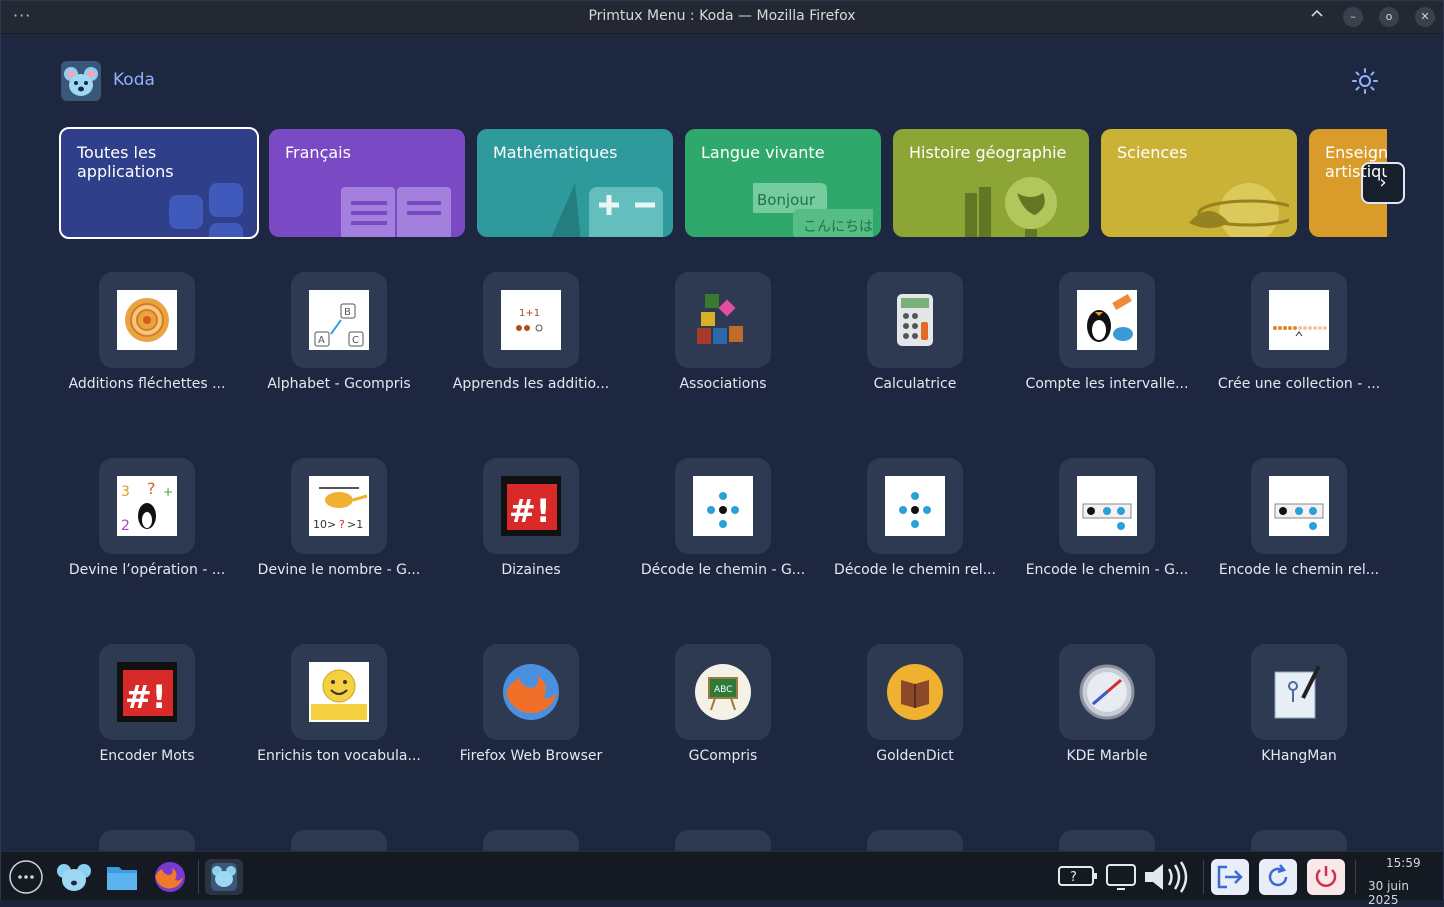 The height and width of the screenshot is (907, 1444). I want to click on app-label: GCompris, so click(723, 756).